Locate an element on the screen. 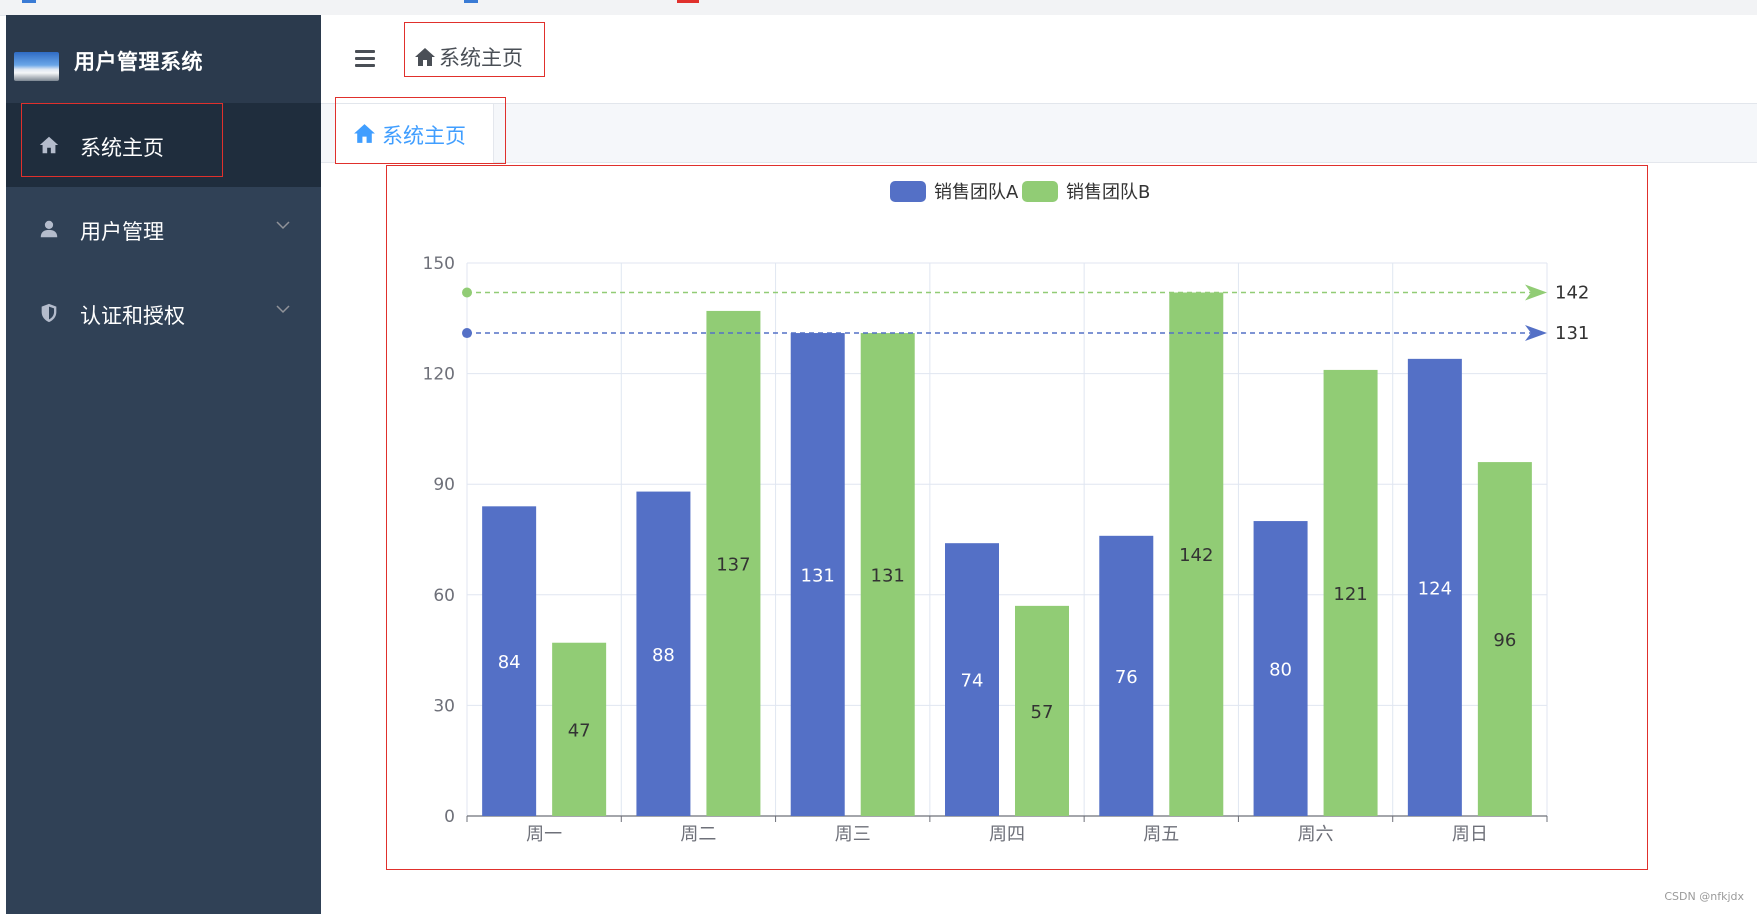 Image resolution: width=1757 pixels, height=914 pixels. hamburger-menu-icon is located at coordinates (365, 59).